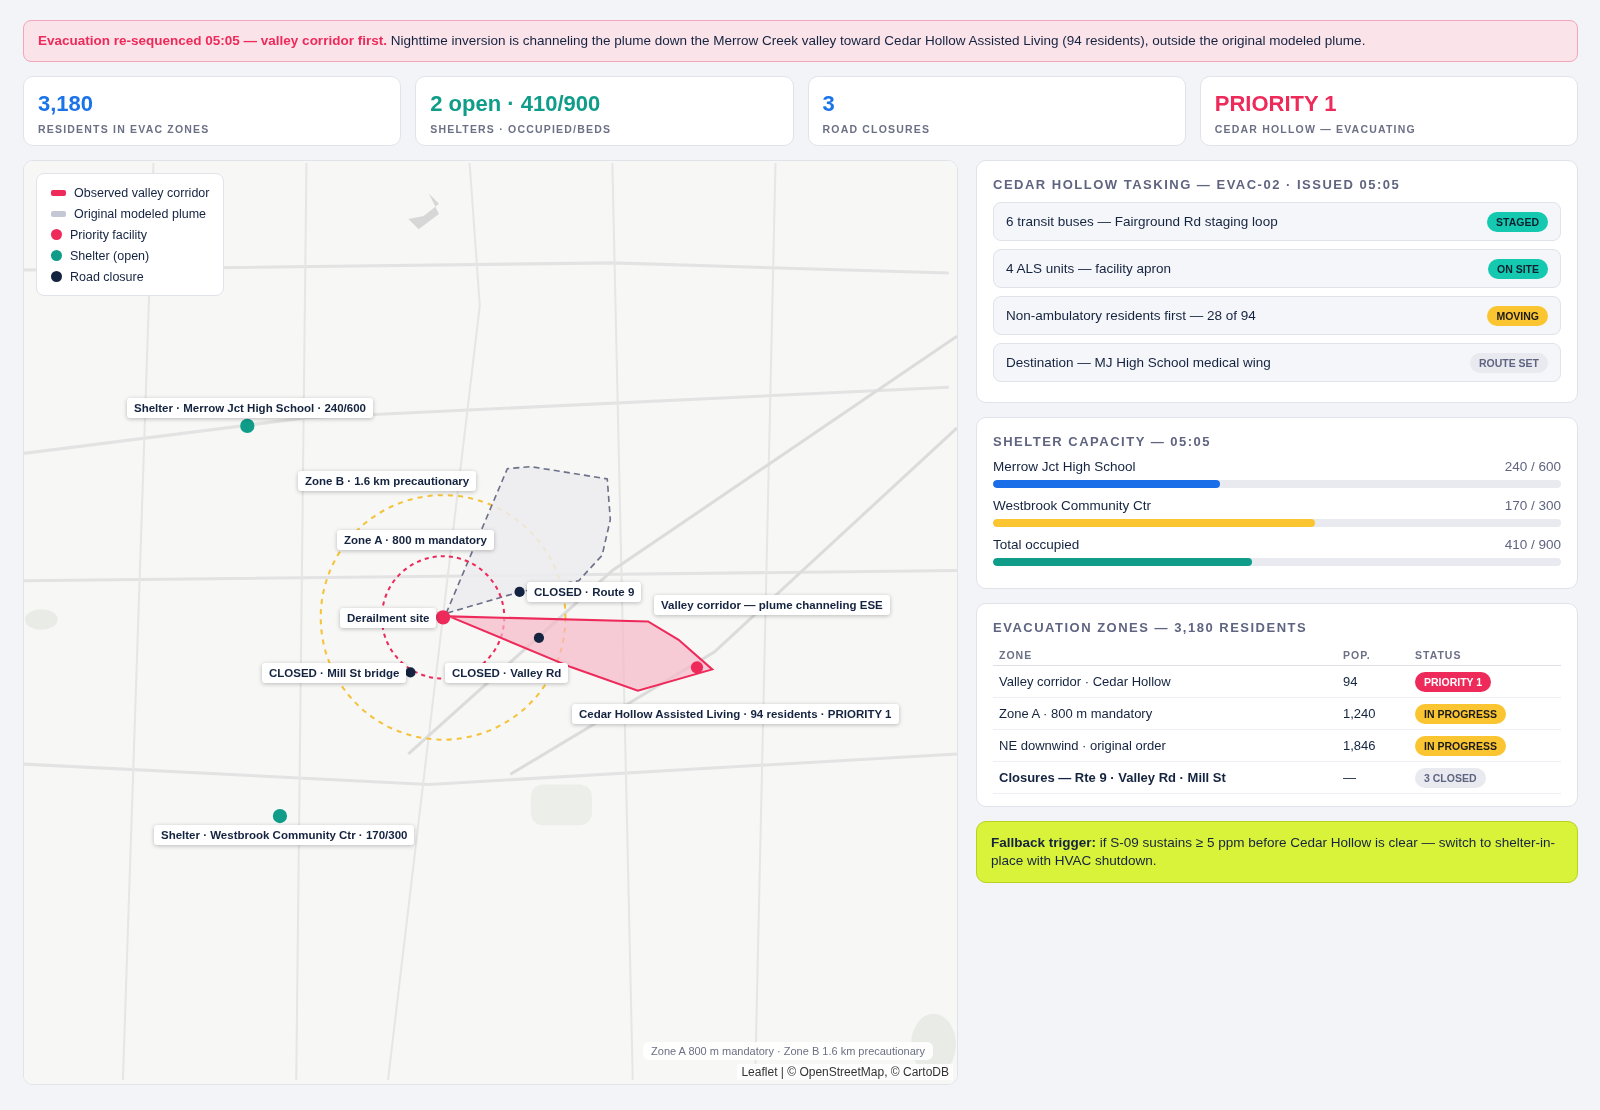  Describe the element at coordinates (1089, 268) in the screenshot. I see `task-text: 4 ALS units — facility apron` at that location.